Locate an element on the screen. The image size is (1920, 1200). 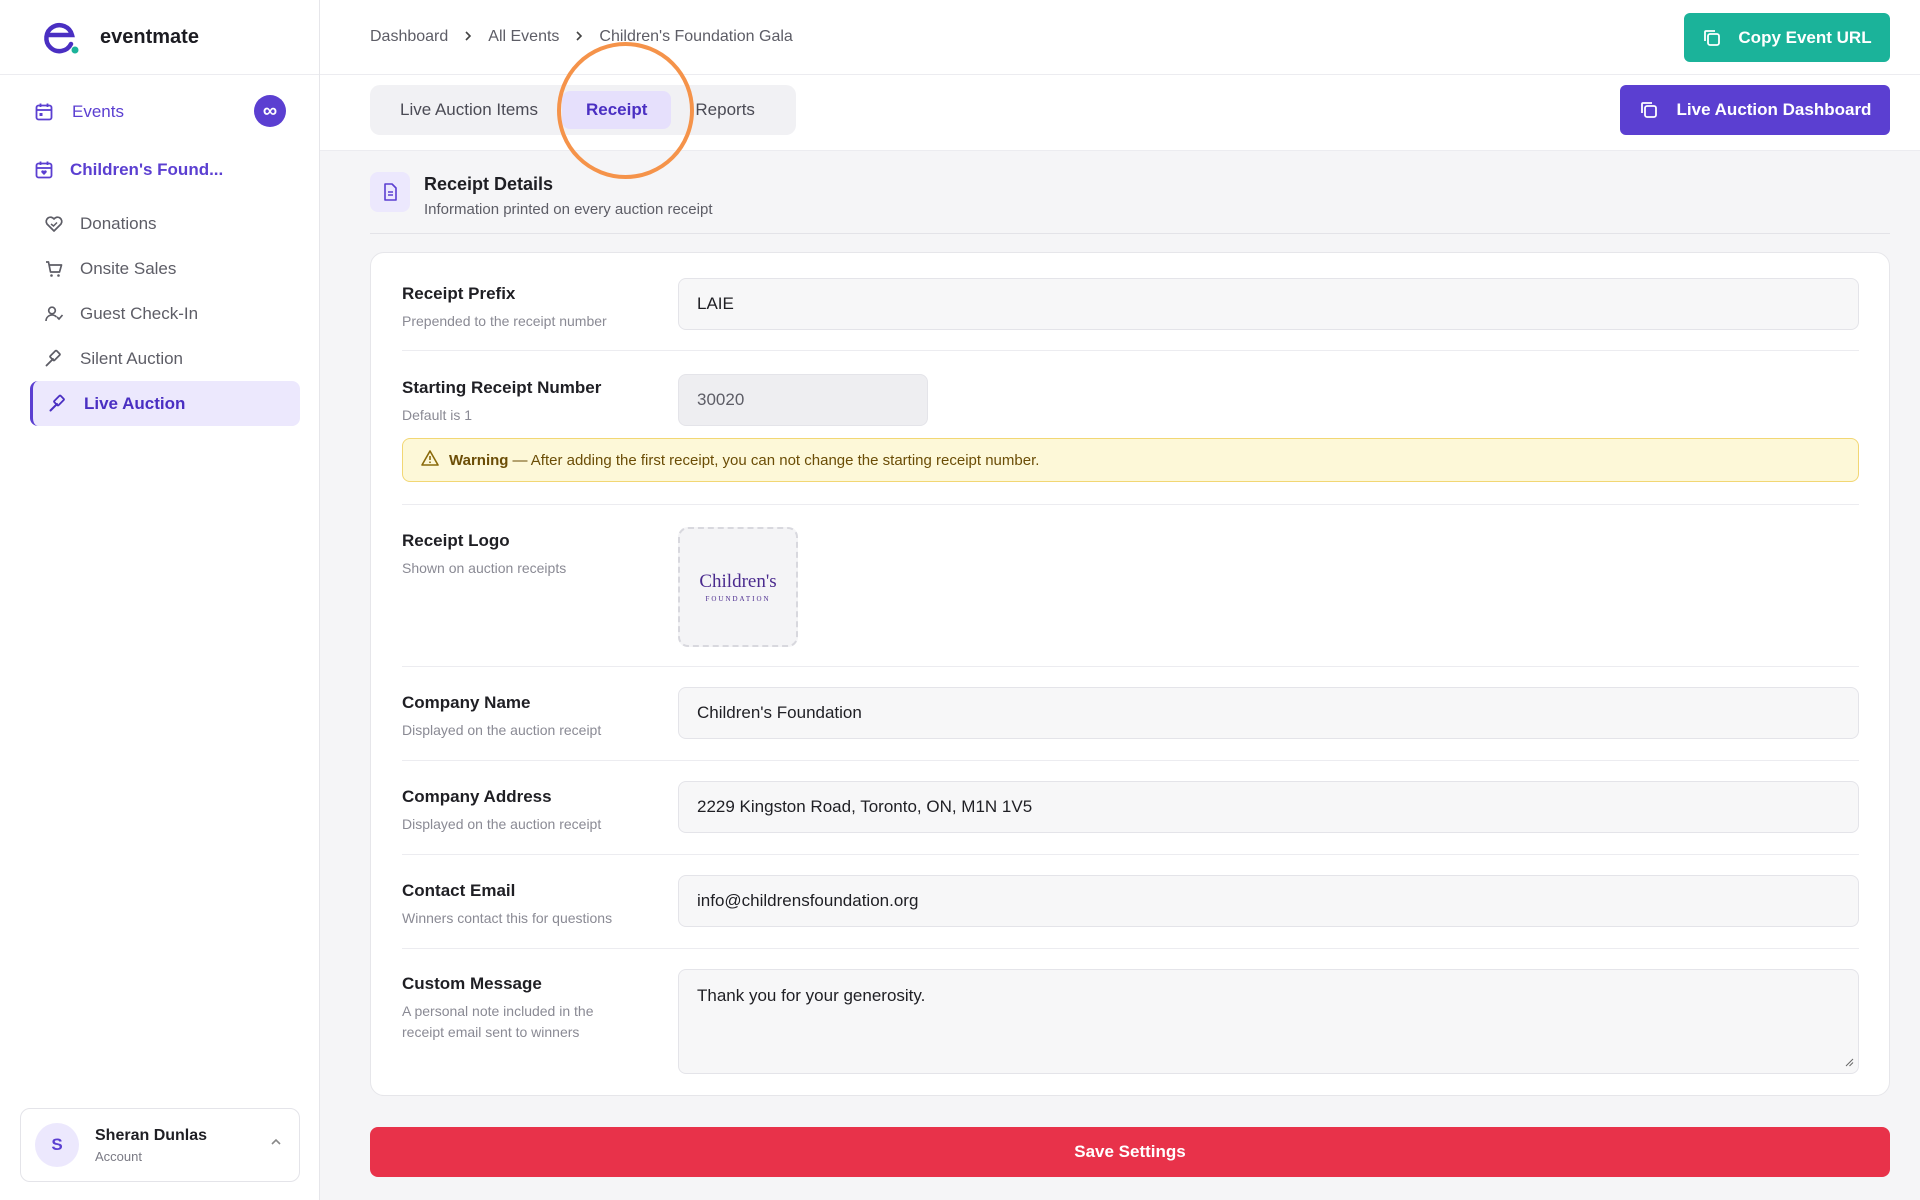
tabs: Live Auction Items Receipt Reports is located at coordinates (583, 110).